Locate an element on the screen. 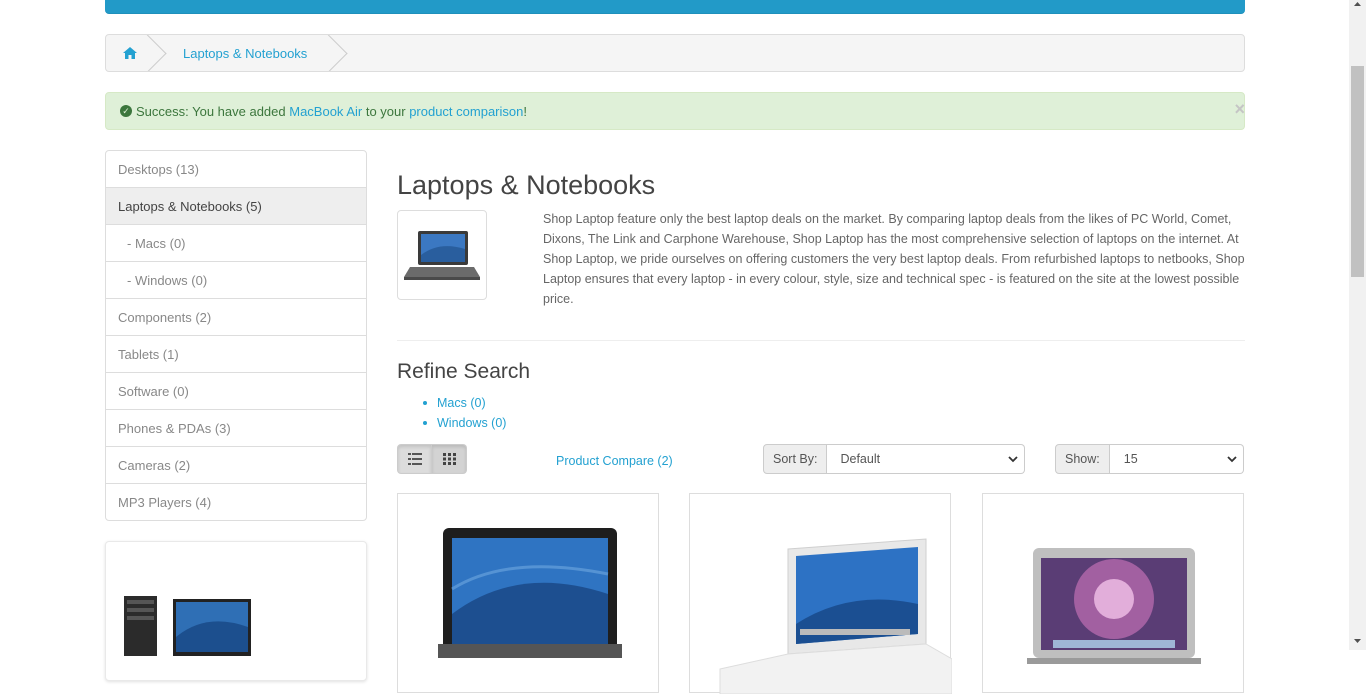  alert-suffix: ! is located at coordinates (525, 111).